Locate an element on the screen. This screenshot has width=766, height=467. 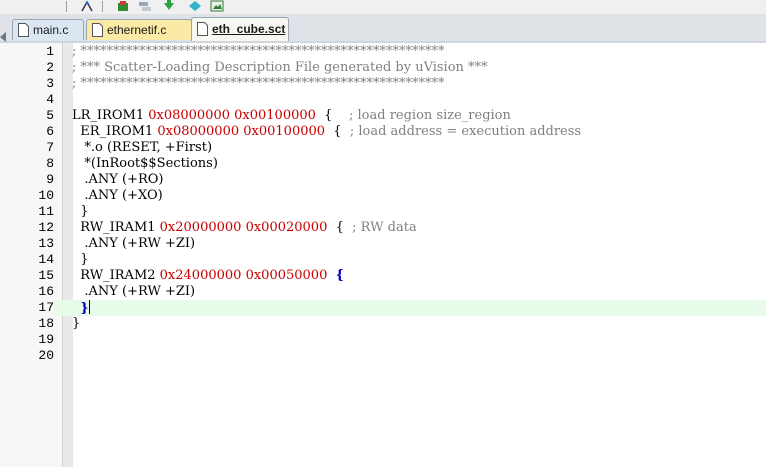
code-line: 14 } is located at coordinates (383, 260).